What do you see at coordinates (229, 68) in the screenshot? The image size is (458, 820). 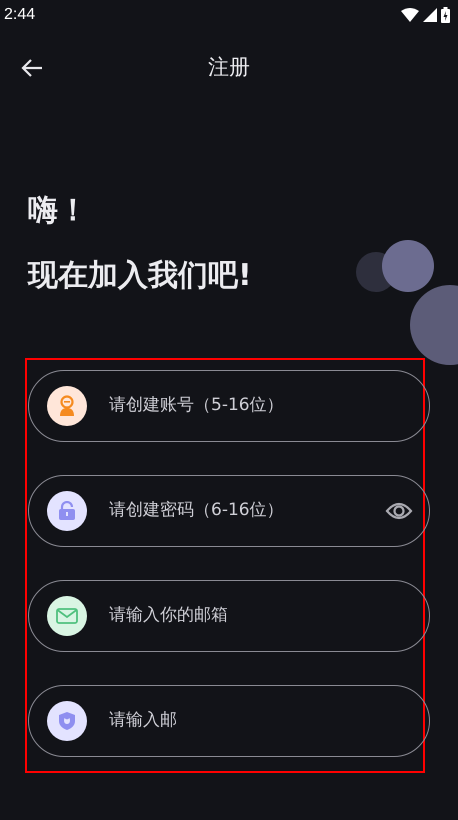 I see `page-title: 注册` at bounding box center [229, 68].